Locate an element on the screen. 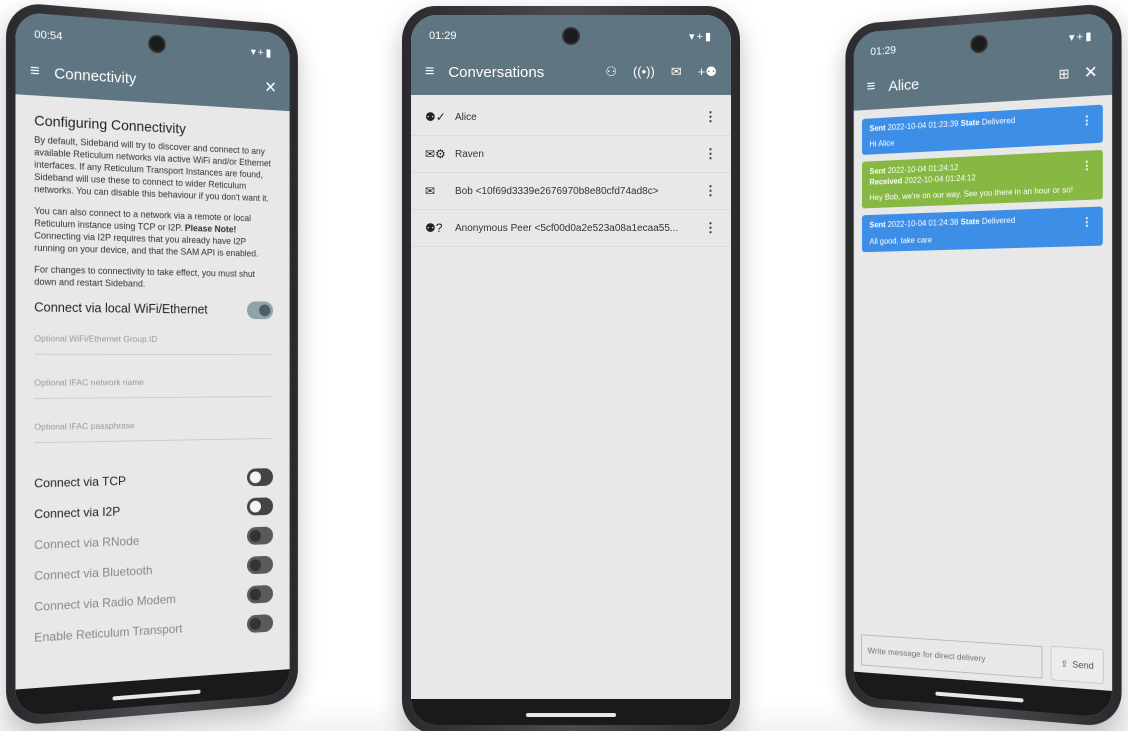  option-label: Connect via Radio Modem is located at coordinates (105, 602).